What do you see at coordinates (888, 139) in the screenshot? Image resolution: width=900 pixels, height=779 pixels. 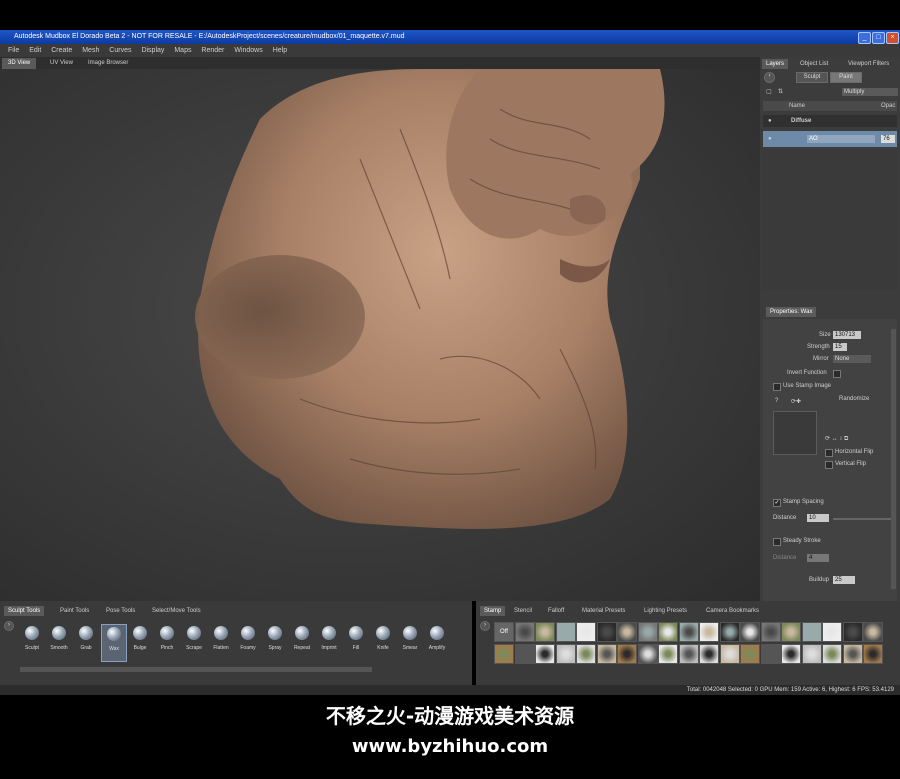 I see `layer-opacity: 76` at bounding box center [888, 139].